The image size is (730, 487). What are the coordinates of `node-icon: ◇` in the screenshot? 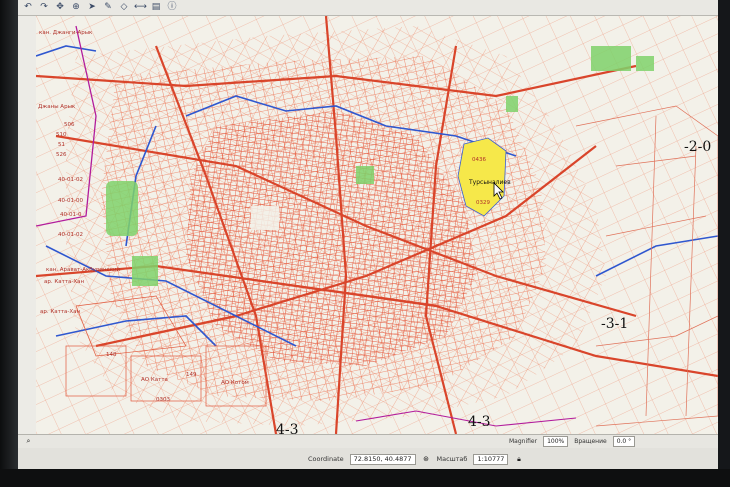 It's located at (124, 7).